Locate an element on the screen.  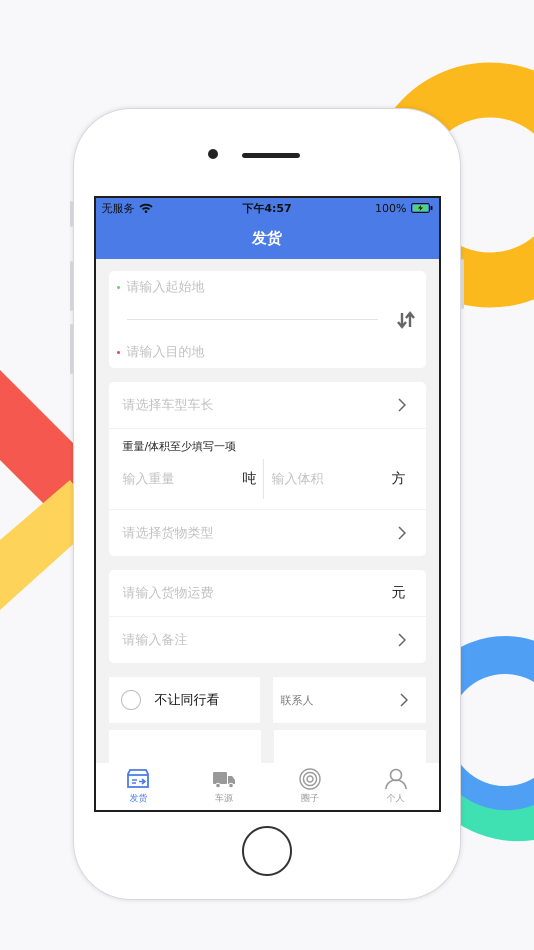
home-button is located at coordinates (267, 851).